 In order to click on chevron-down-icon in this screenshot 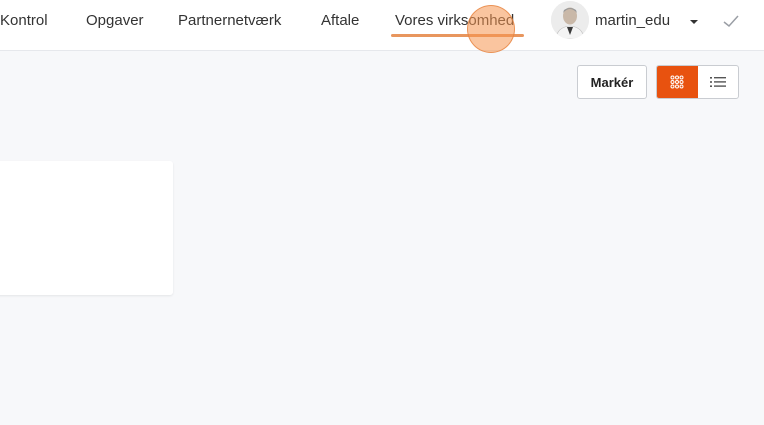, I will do `click(694, 22)`.